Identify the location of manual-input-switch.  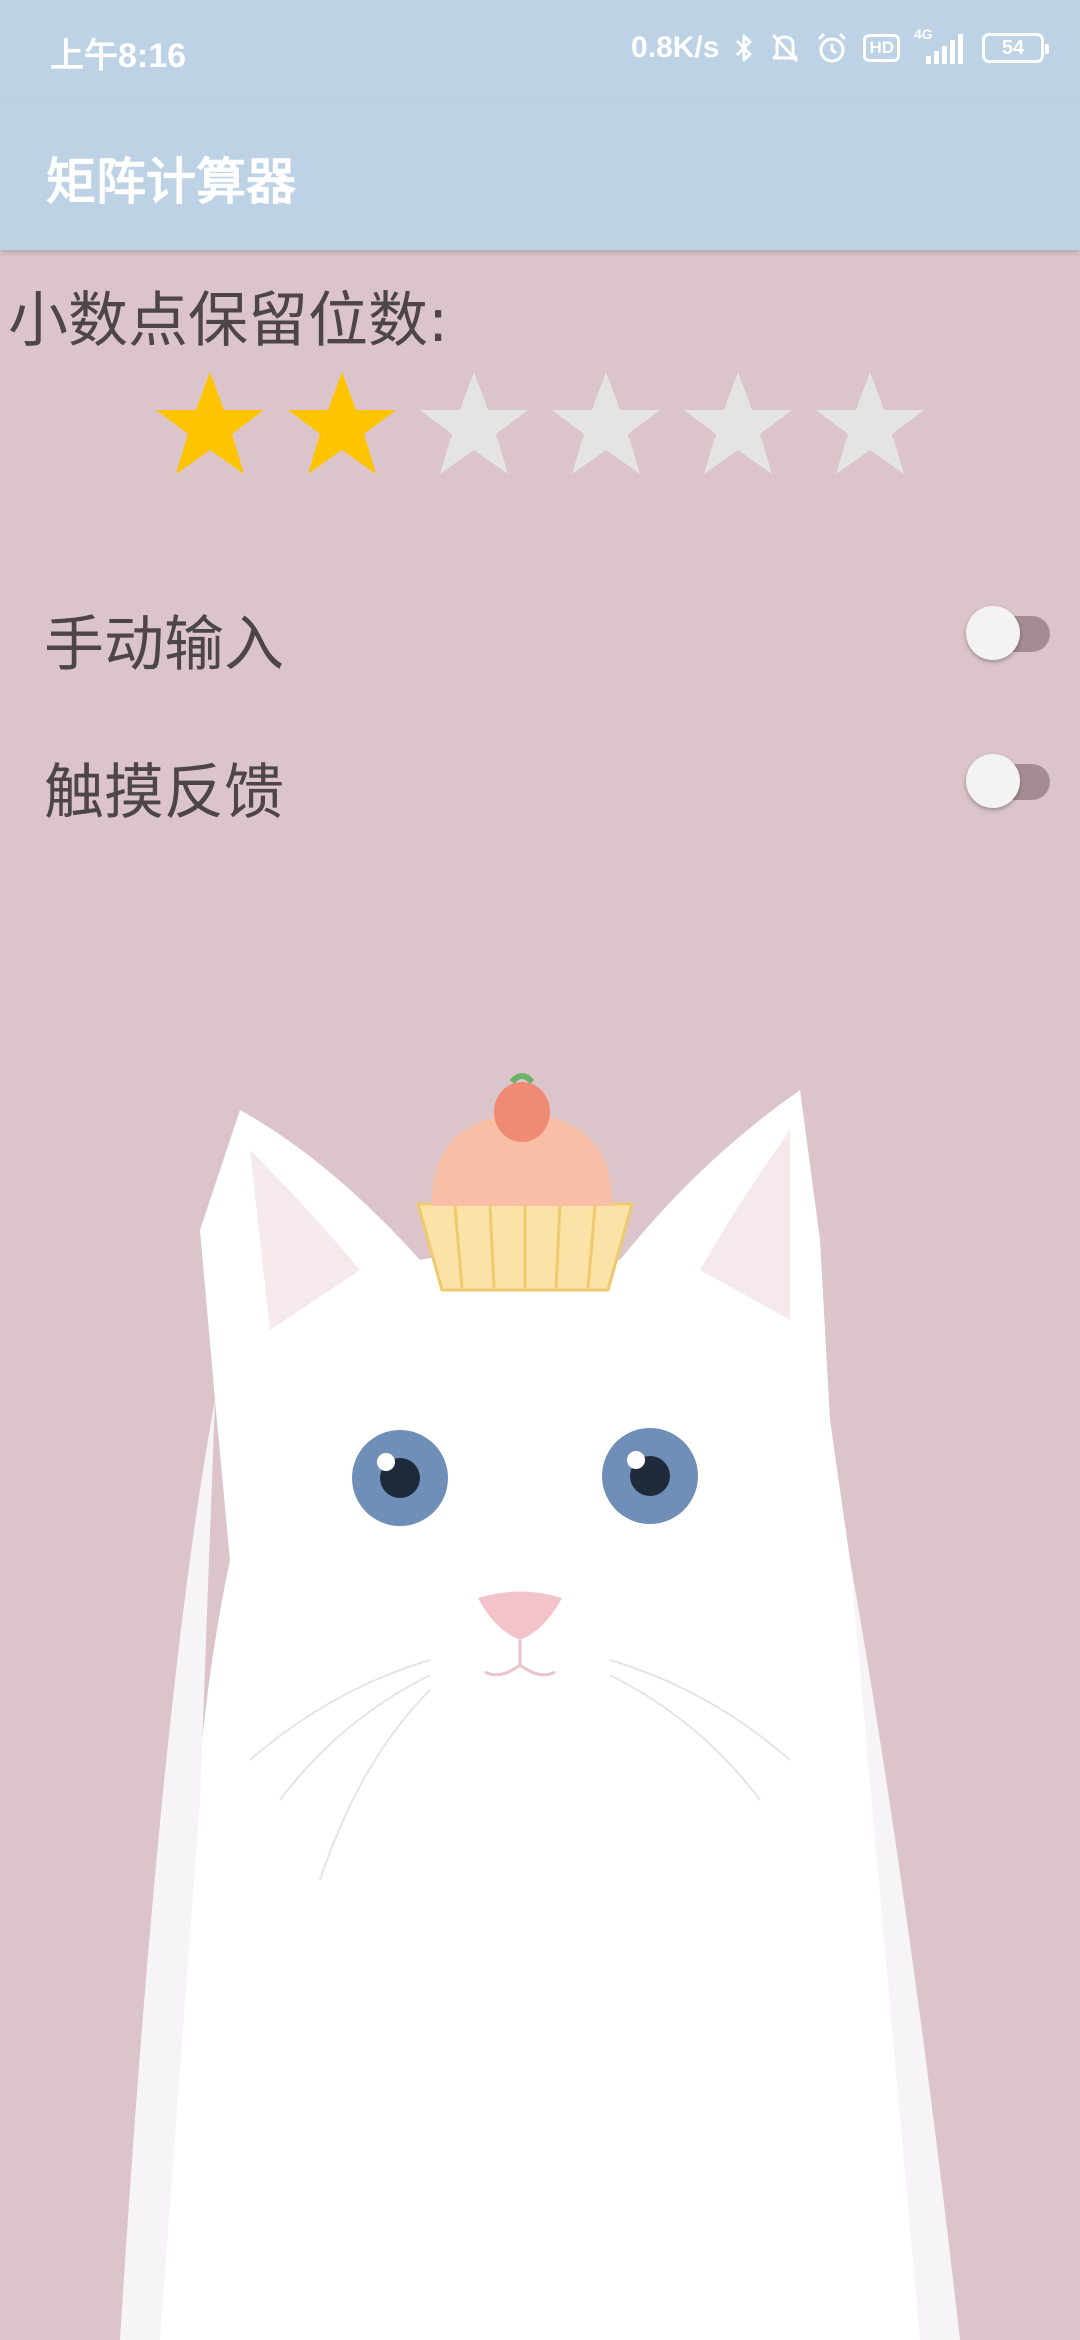
(1008, 633).